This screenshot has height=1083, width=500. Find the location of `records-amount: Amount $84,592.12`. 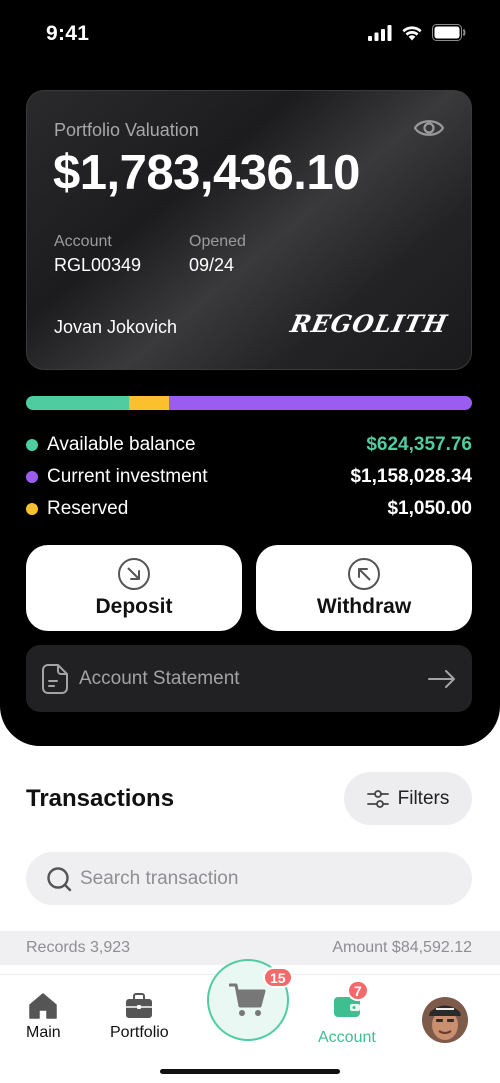

records-amount: Amount $84,592.12 is located at coordinates (402, 947).